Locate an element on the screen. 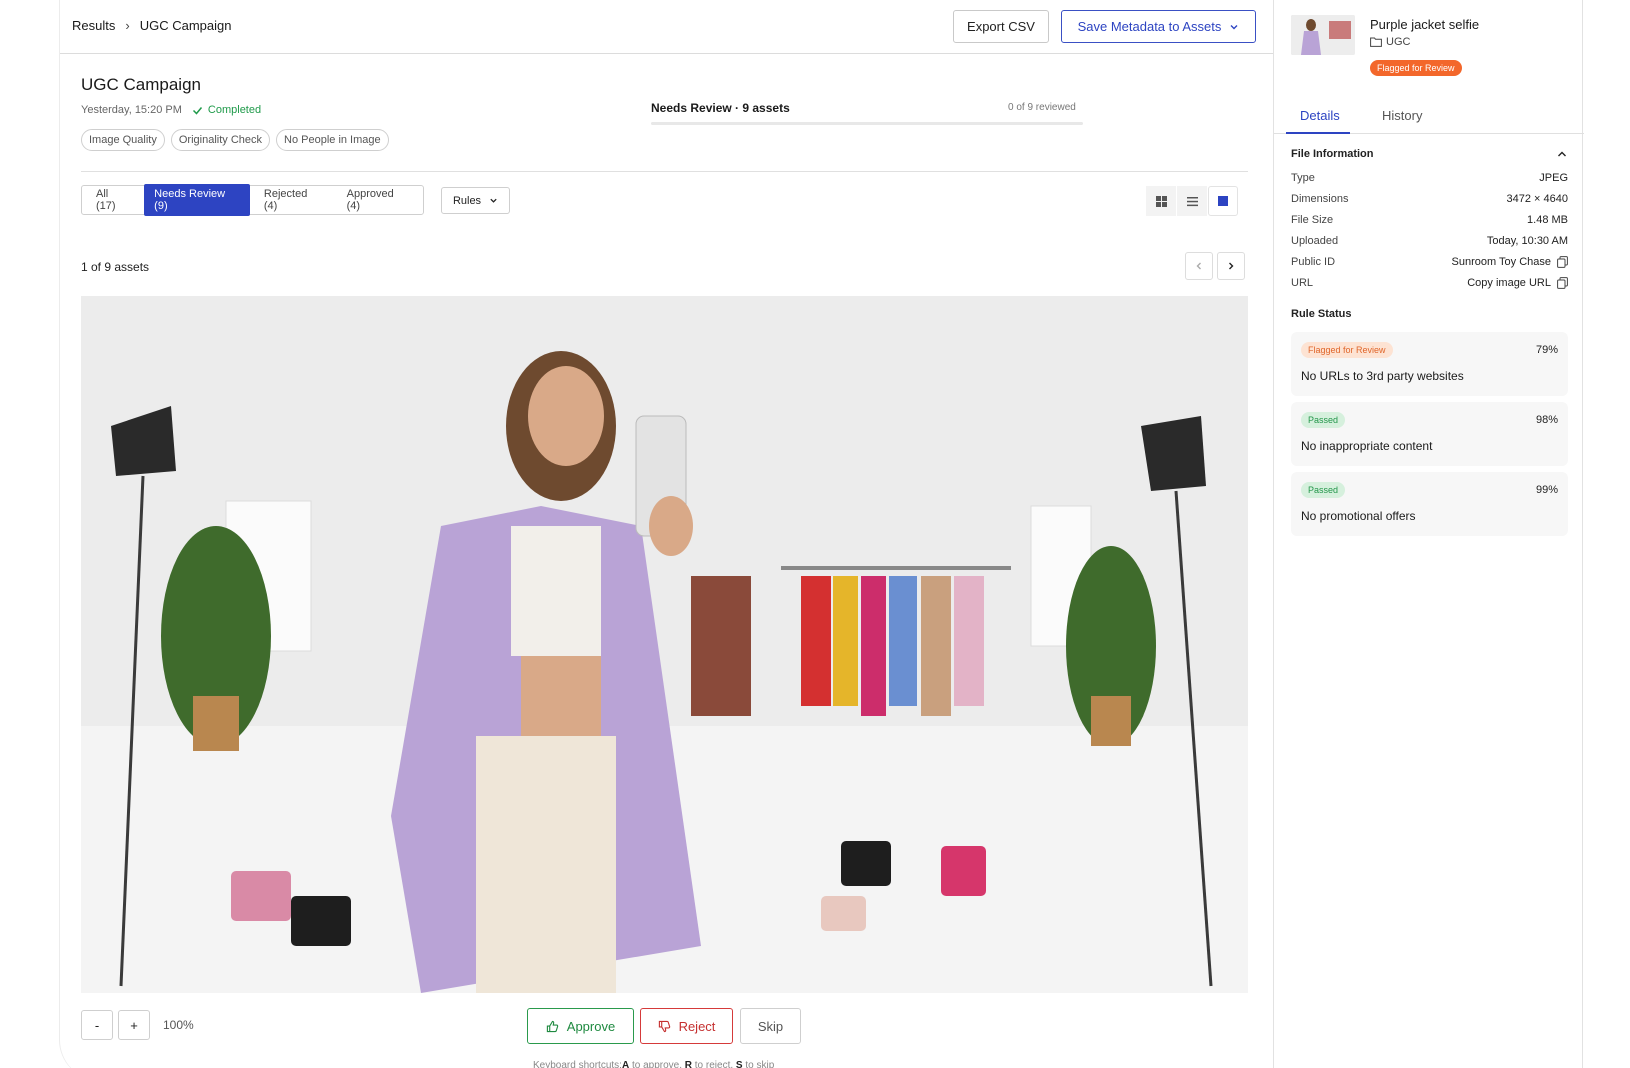  file-information-title: File Information is located at coordinates (1332, 154).